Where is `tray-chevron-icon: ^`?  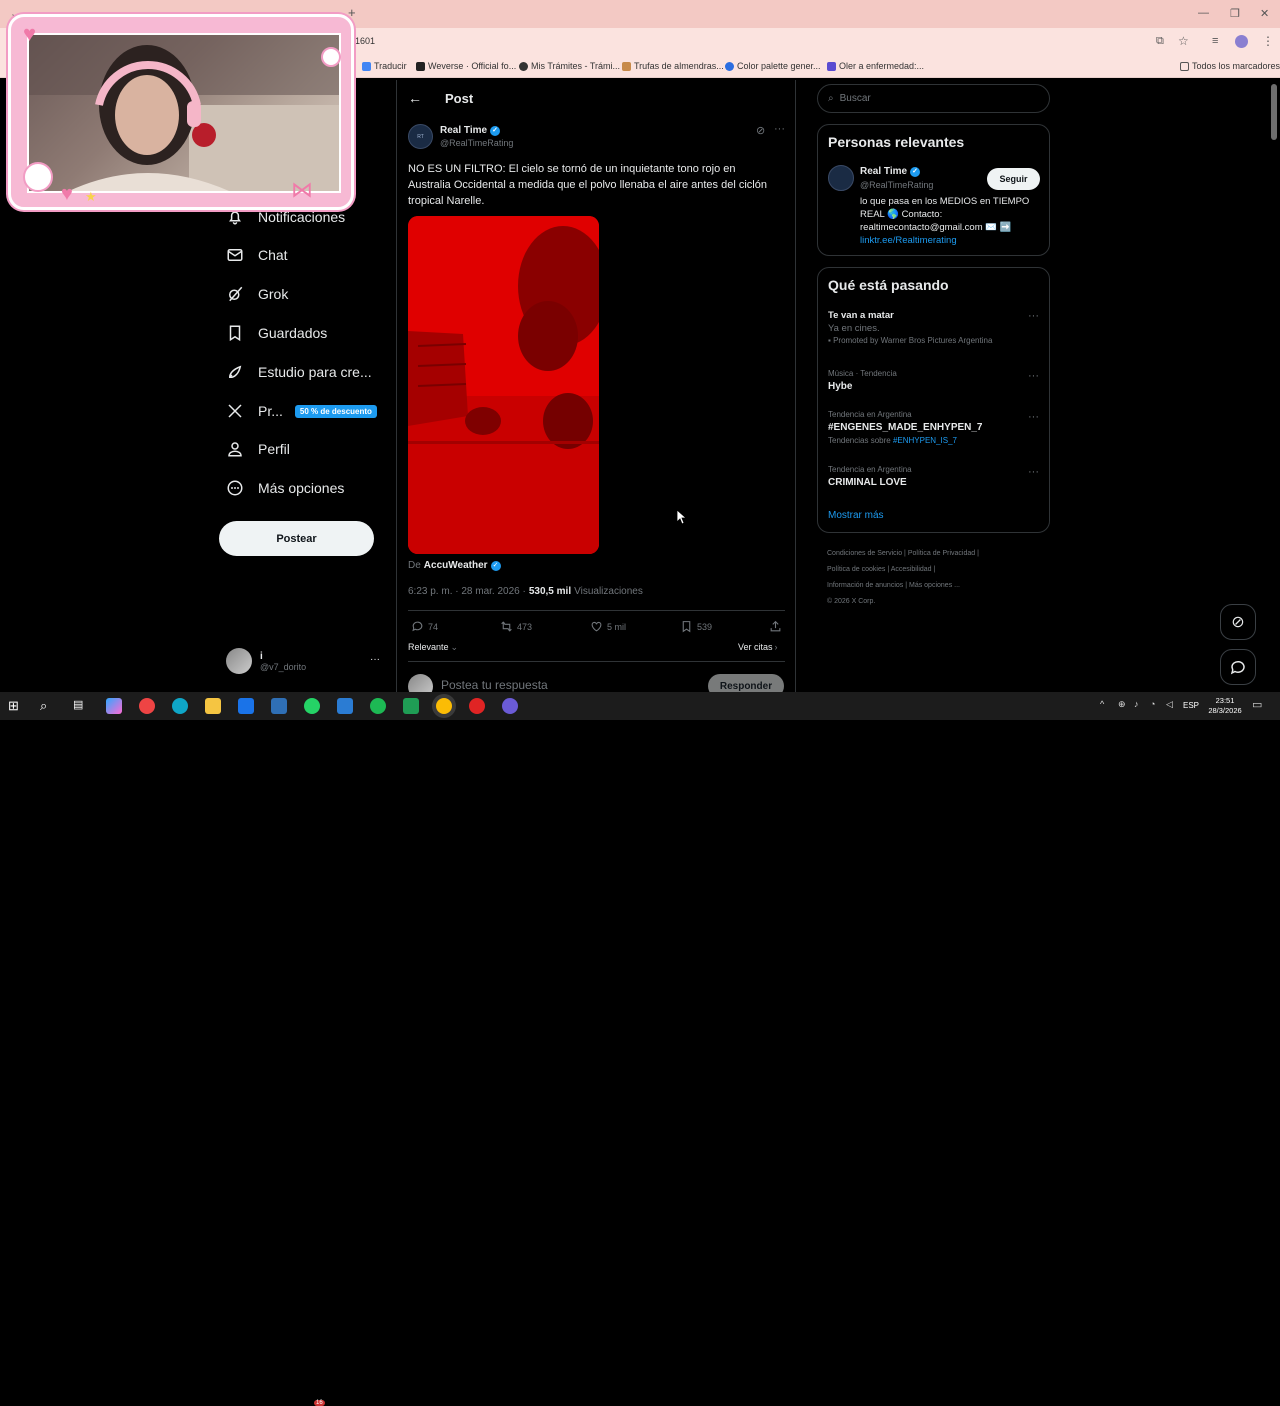 tray-chevron-icon: ^ is located at coordinates (1102, 704).